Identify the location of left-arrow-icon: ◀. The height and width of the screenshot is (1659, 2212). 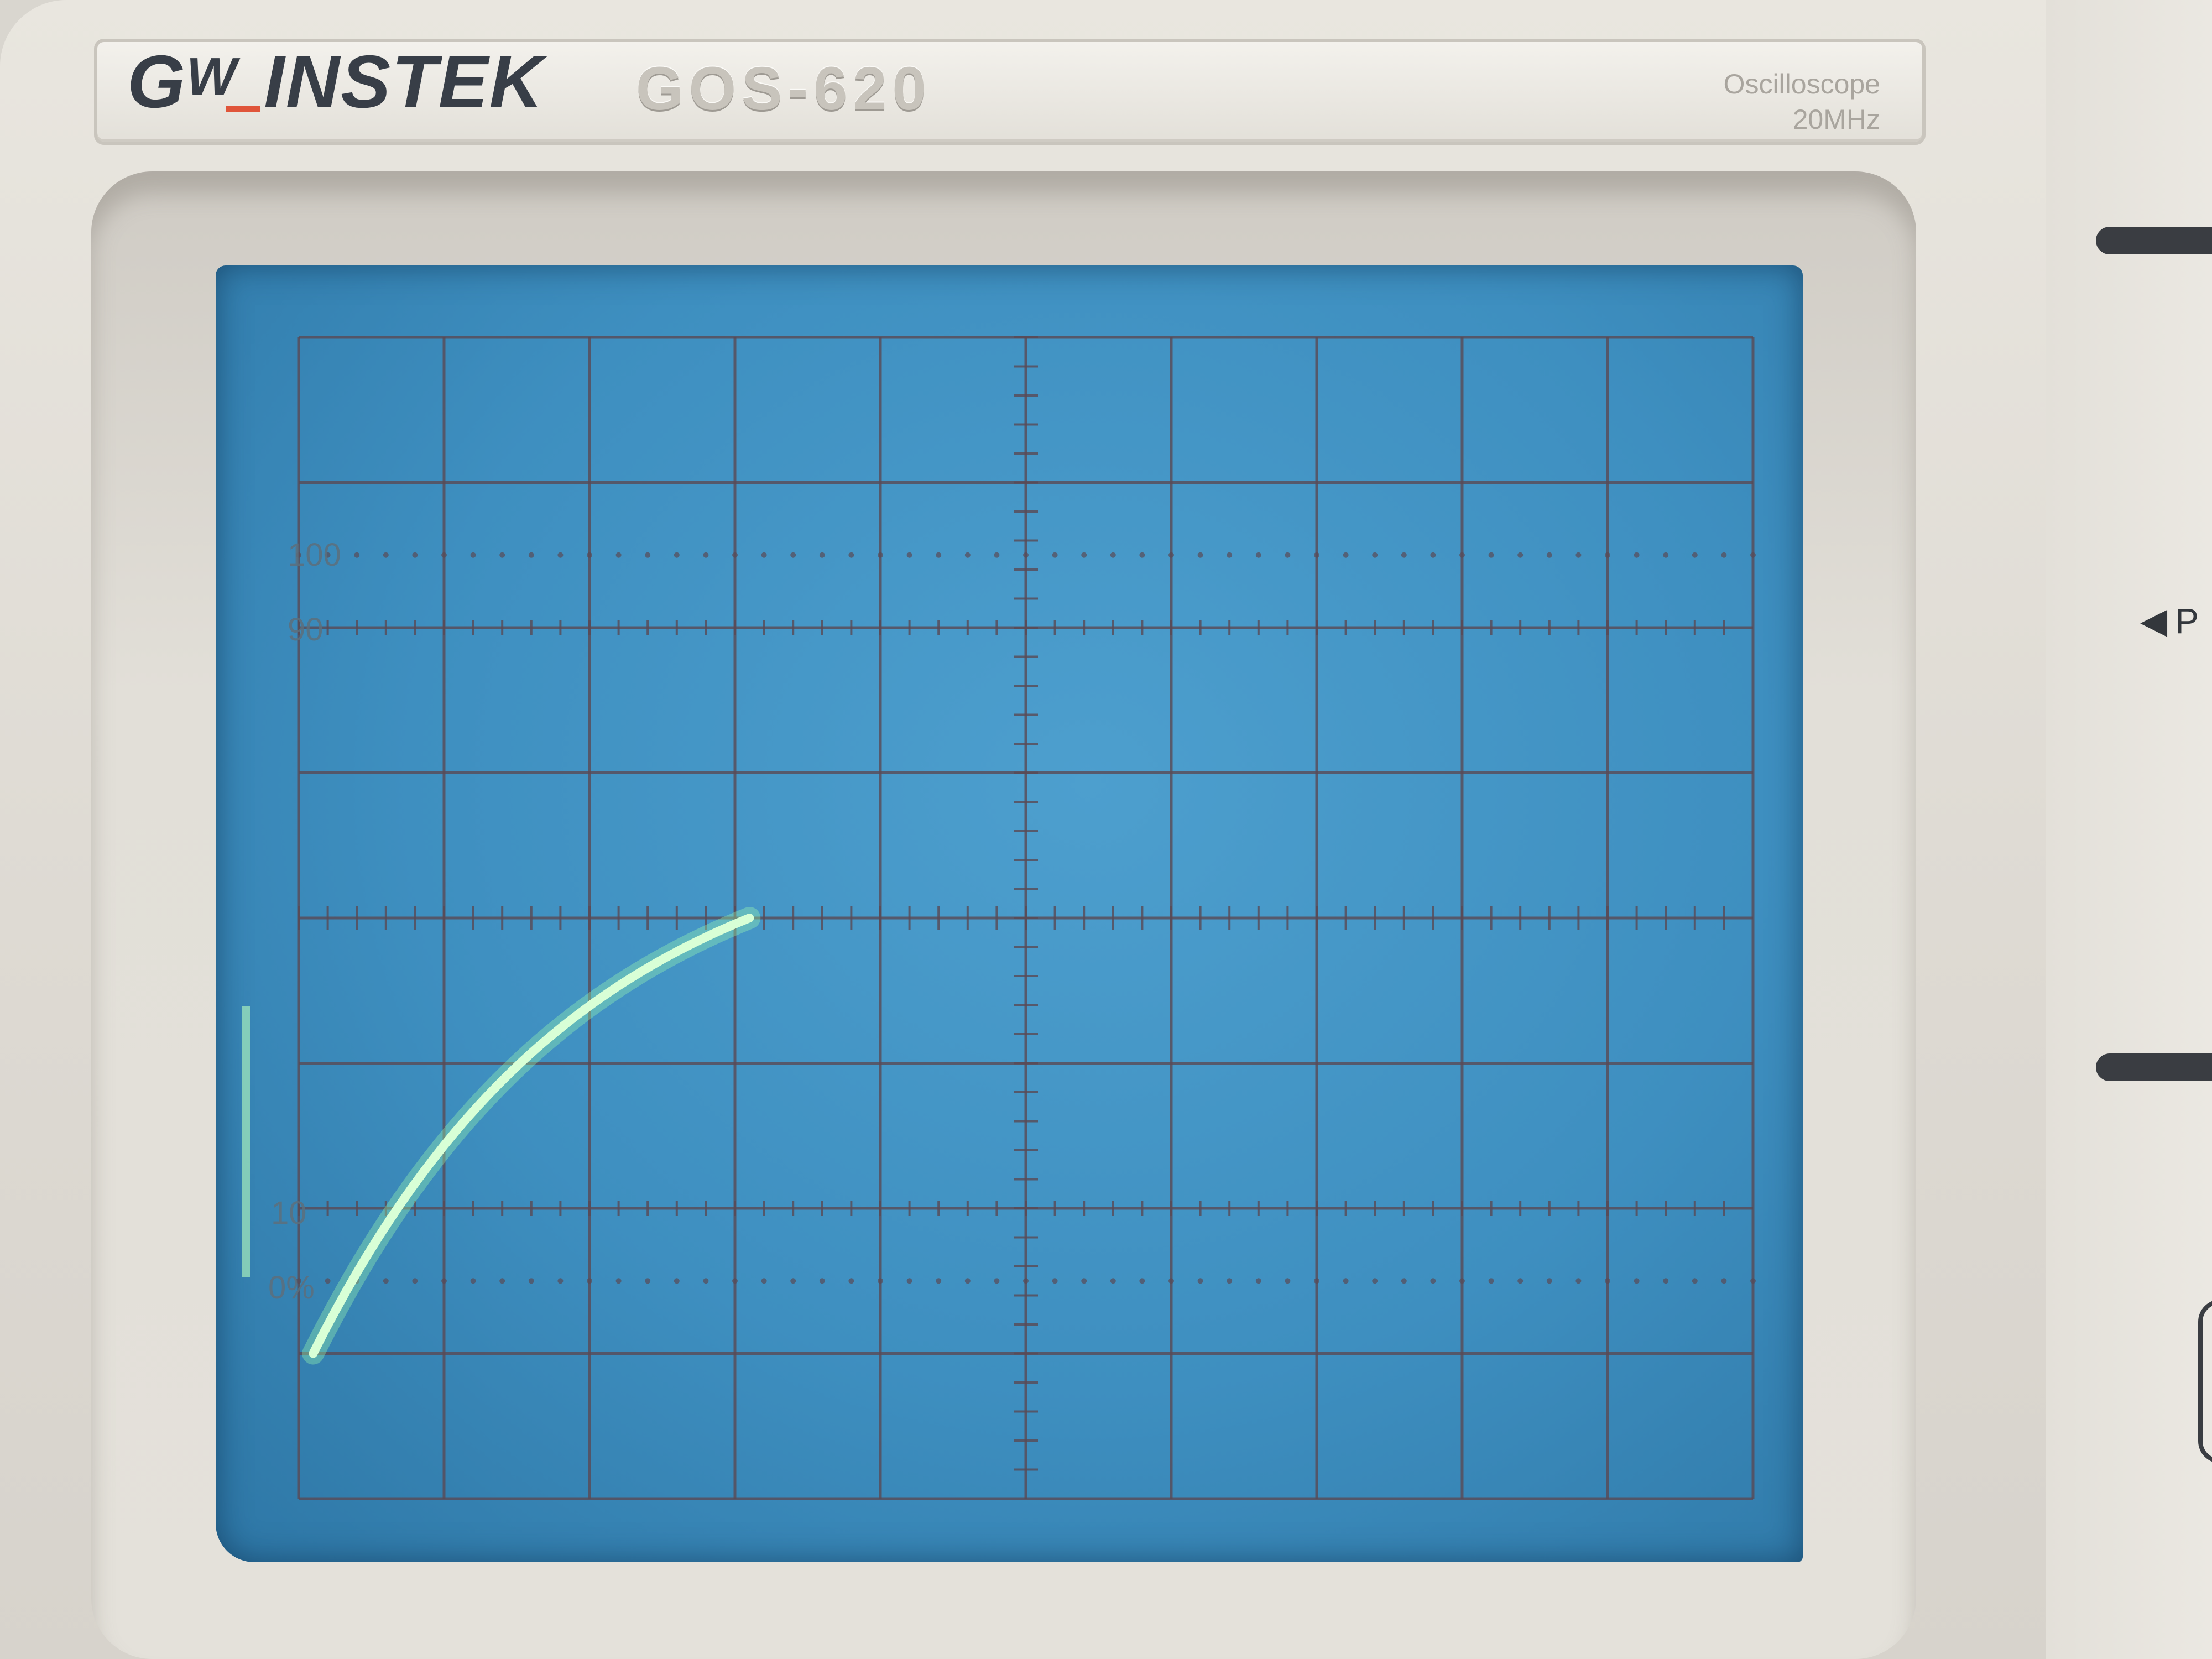
(2154, 621).